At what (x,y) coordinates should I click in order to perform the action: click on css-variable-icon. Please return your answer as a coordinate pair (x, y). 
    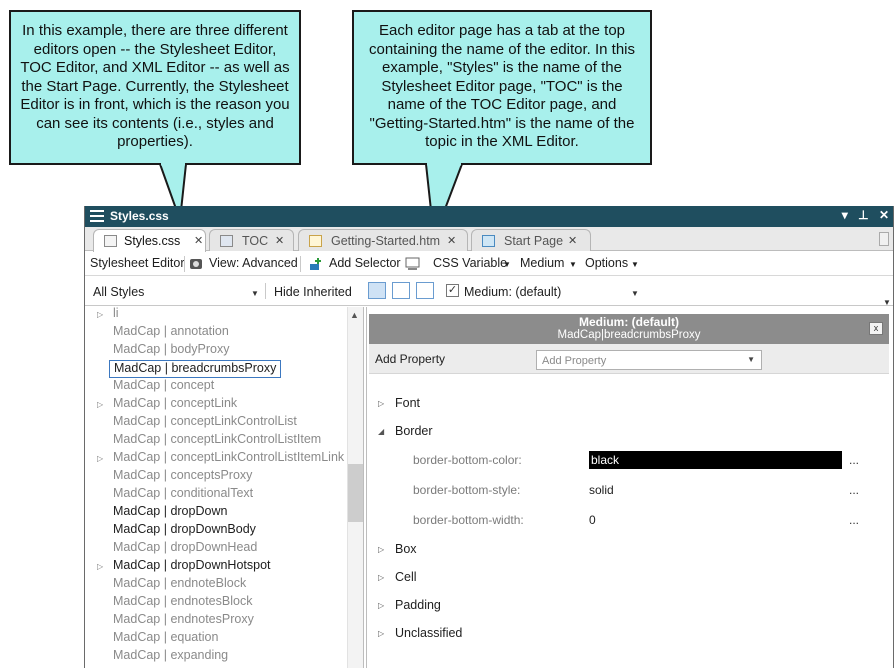
    Looking at the image, I should click on (413, 264).